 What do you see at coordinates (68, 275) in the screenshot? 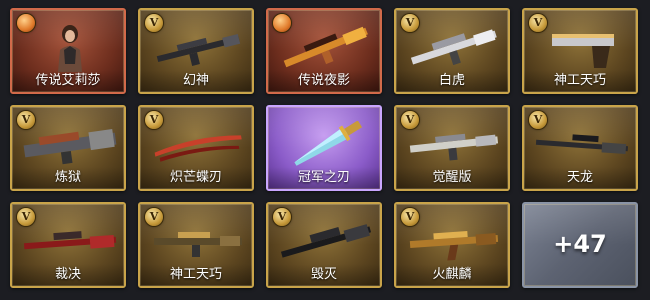
I see `item-name: 裁决` at bounding box center [68, 275].